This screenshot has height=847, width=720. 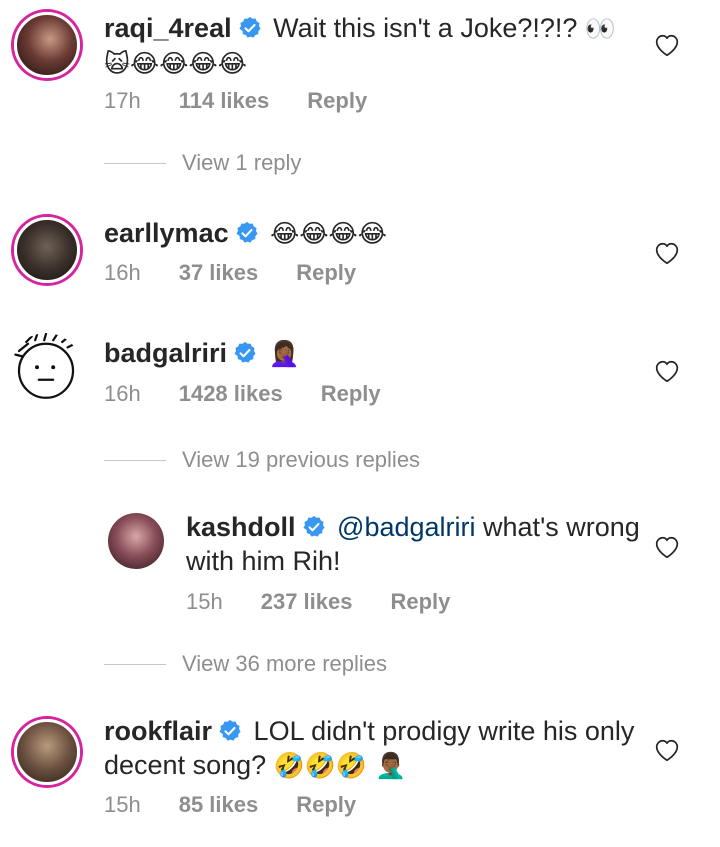 I want to click on emoji-row: 🙀😂😂😂😂, so click(x=175, y=63).